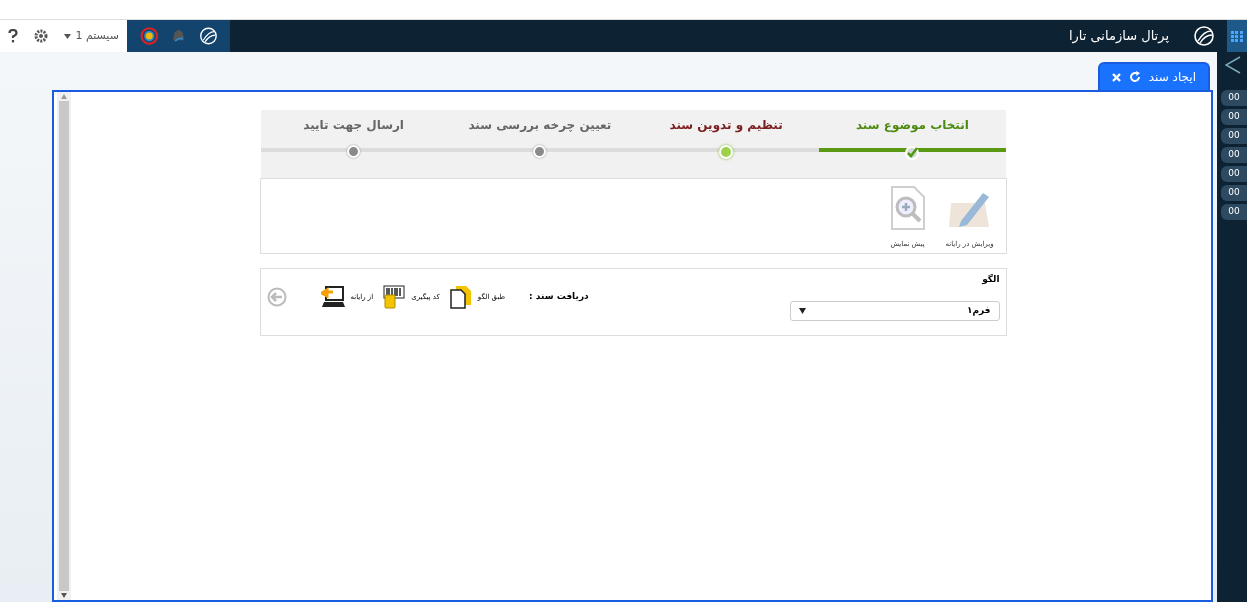 The image size is (1247, 602). I want to click on refresh-icon, so click(1134, 77).